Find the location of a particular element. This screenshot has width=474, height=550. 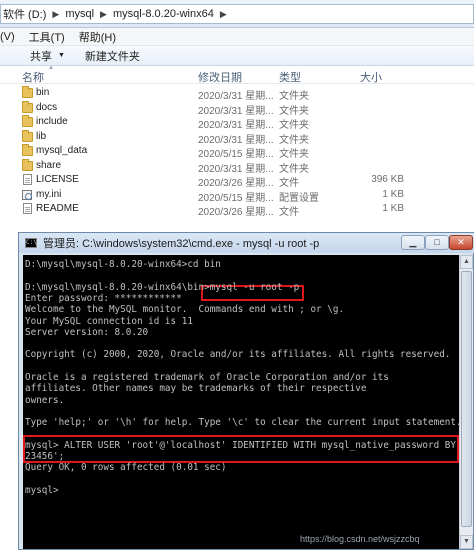

watermark: https://blog.csdn.net/wsjzzcbq is located at coordinates (360, 539).